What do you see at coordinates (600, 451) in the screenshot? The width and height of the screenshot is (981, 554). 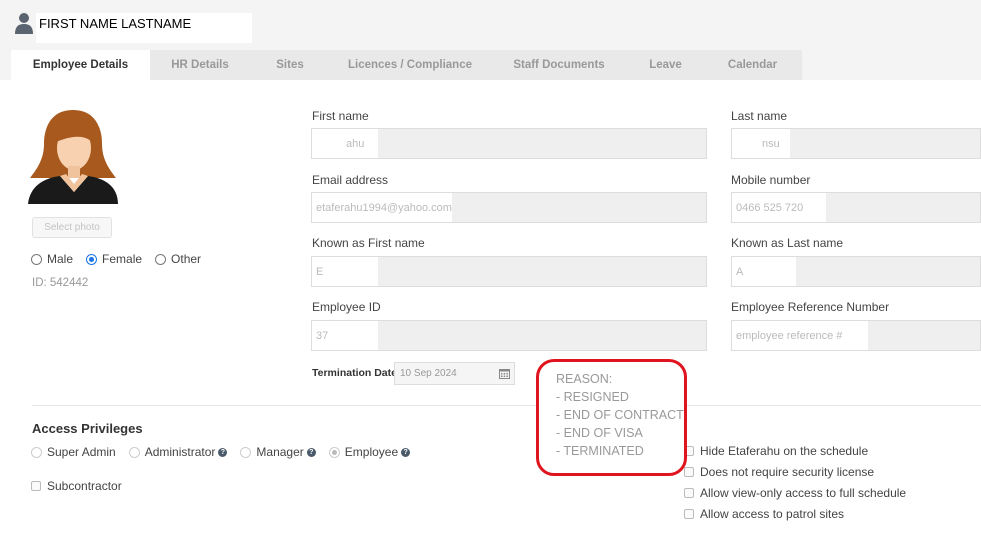 I see `reason-terminated: - TERMINATED` at bounding box center [600, 451].